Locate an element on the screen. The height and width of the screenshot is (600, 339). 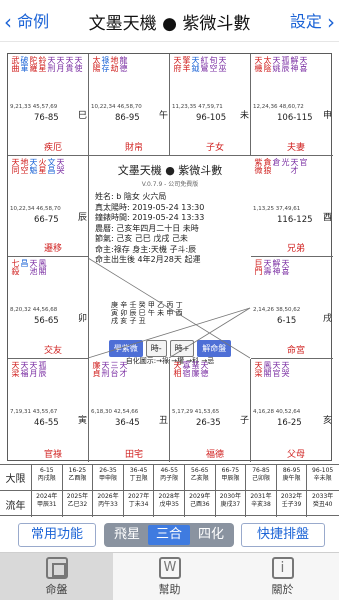
tab-help: 幫助 is located at coordinates (169, 576).